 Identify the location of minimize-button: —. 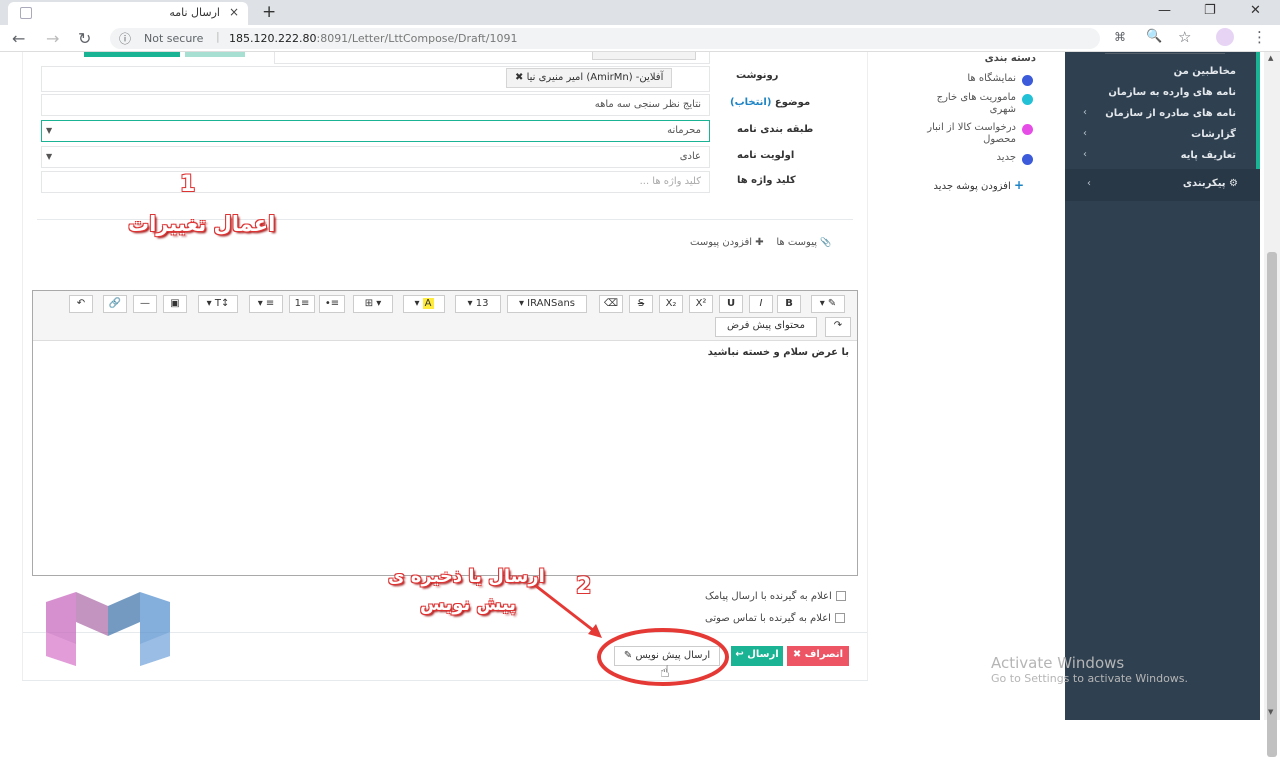
(1164, 10).